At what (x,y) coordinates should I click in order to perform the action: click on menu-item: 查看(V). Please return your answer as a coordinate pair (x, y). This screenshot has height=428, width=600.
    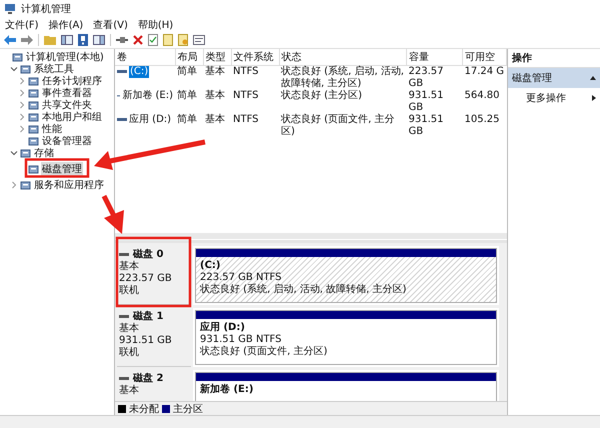
    Looking at the image, I should click on (110, 25).